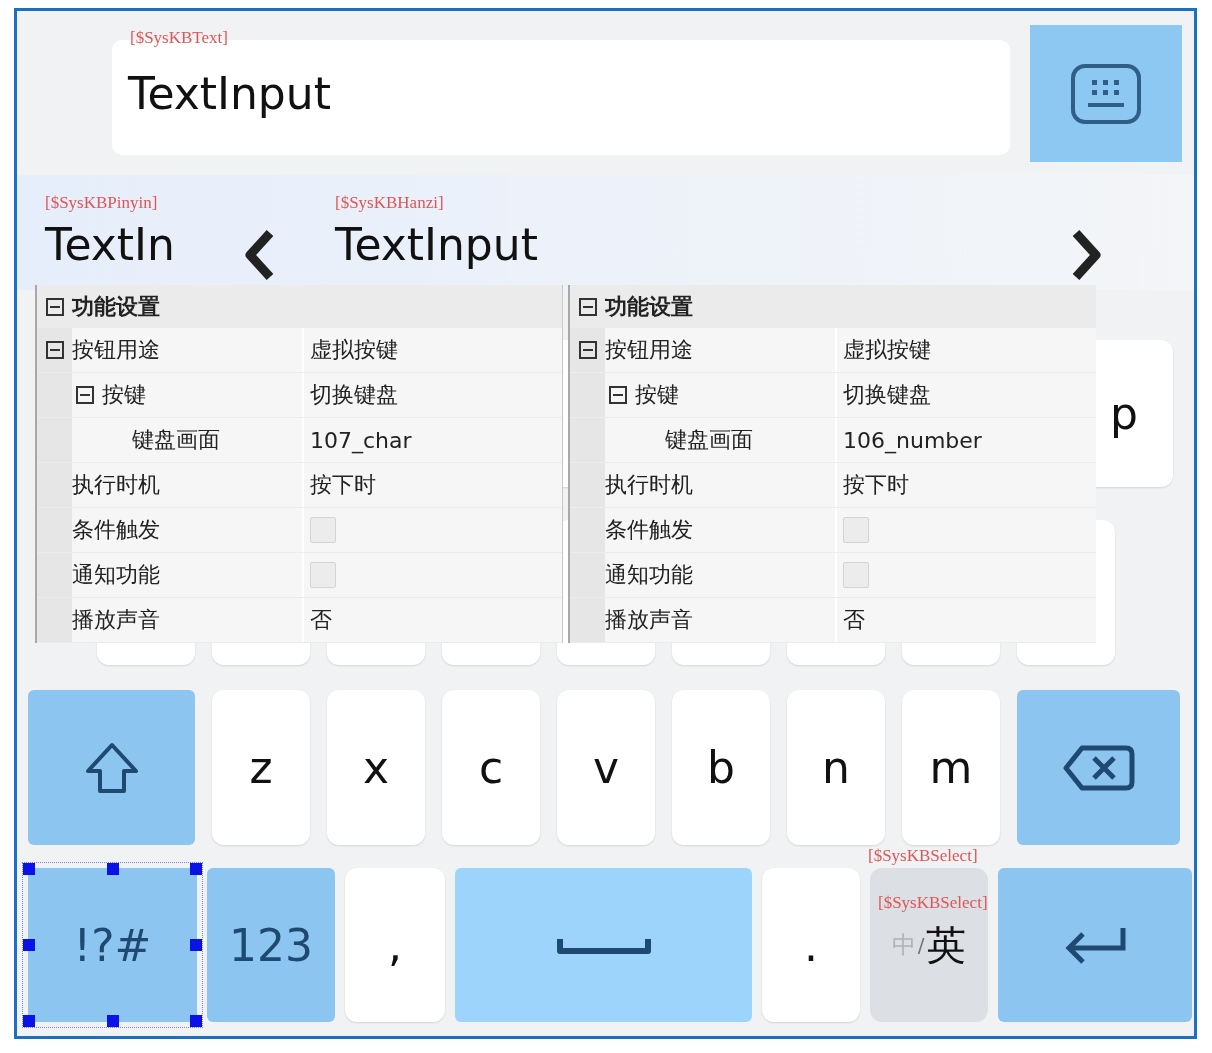 This screenshot has height=1053, width=1212. I want to click on backspace-key, so click(1098, 767).